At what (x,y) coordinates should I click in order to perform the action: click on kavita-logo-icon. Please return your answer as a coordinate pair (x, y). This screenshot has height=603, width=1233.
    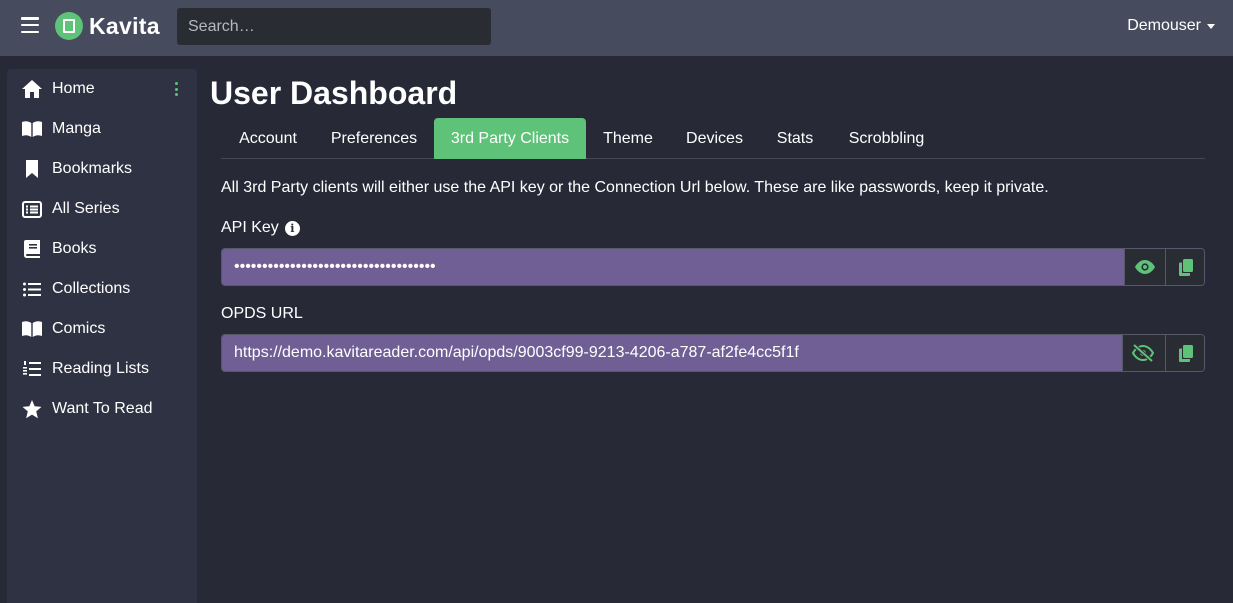
    Looking at the image, I should click on (69, 26).